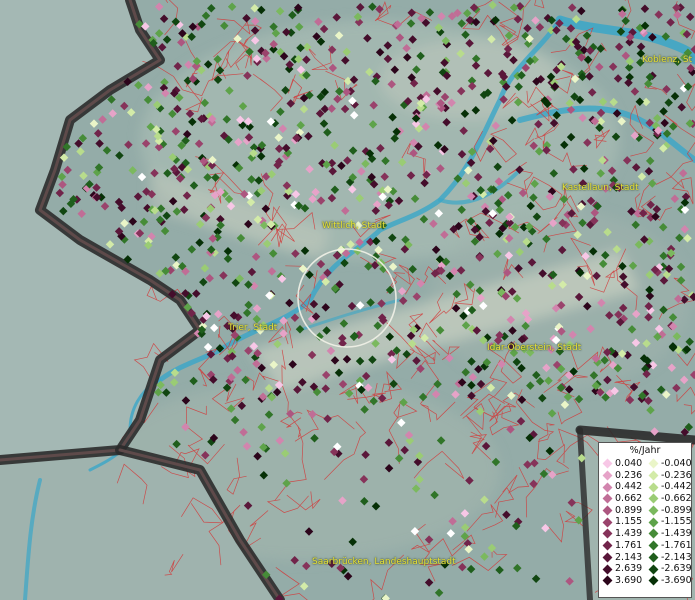 Image resolution: width=695 pixels, height=600 pixels. I want to click on legend-value: -0.899, so click(676, 510).